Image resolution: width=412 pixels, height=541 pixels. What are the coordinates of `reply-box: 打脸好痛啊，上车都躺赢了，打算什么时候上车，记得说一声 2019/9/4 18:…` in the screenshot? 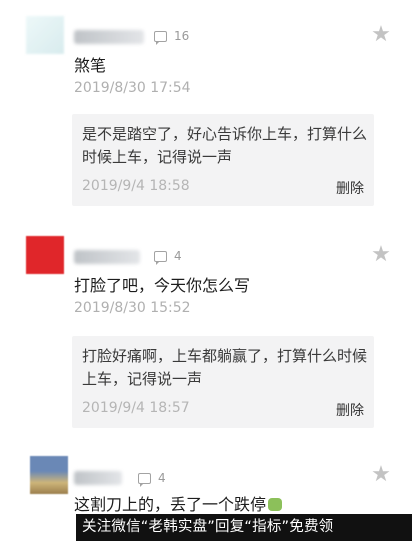 It's located at (223, 382).